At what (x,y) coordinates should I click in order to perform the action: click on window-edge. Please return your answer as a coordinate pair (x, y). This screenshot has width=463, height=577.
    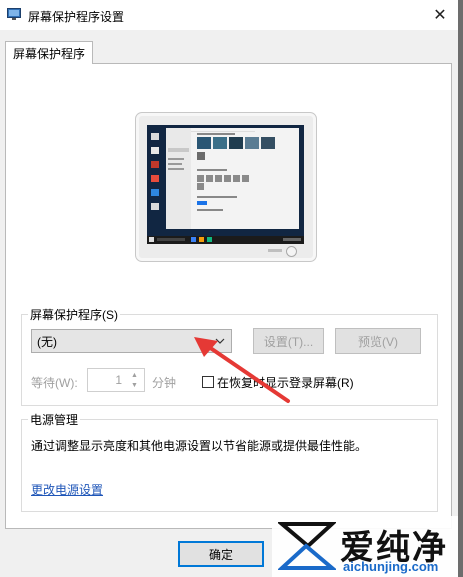
    Looking at the image, I should click on (460, 288).